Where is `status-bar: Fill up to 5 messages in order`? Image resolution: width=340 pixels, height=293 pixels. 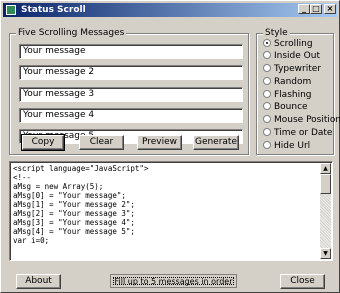
status-bar: Fill up to 5 messages in order is located at coordinates (173, 281).